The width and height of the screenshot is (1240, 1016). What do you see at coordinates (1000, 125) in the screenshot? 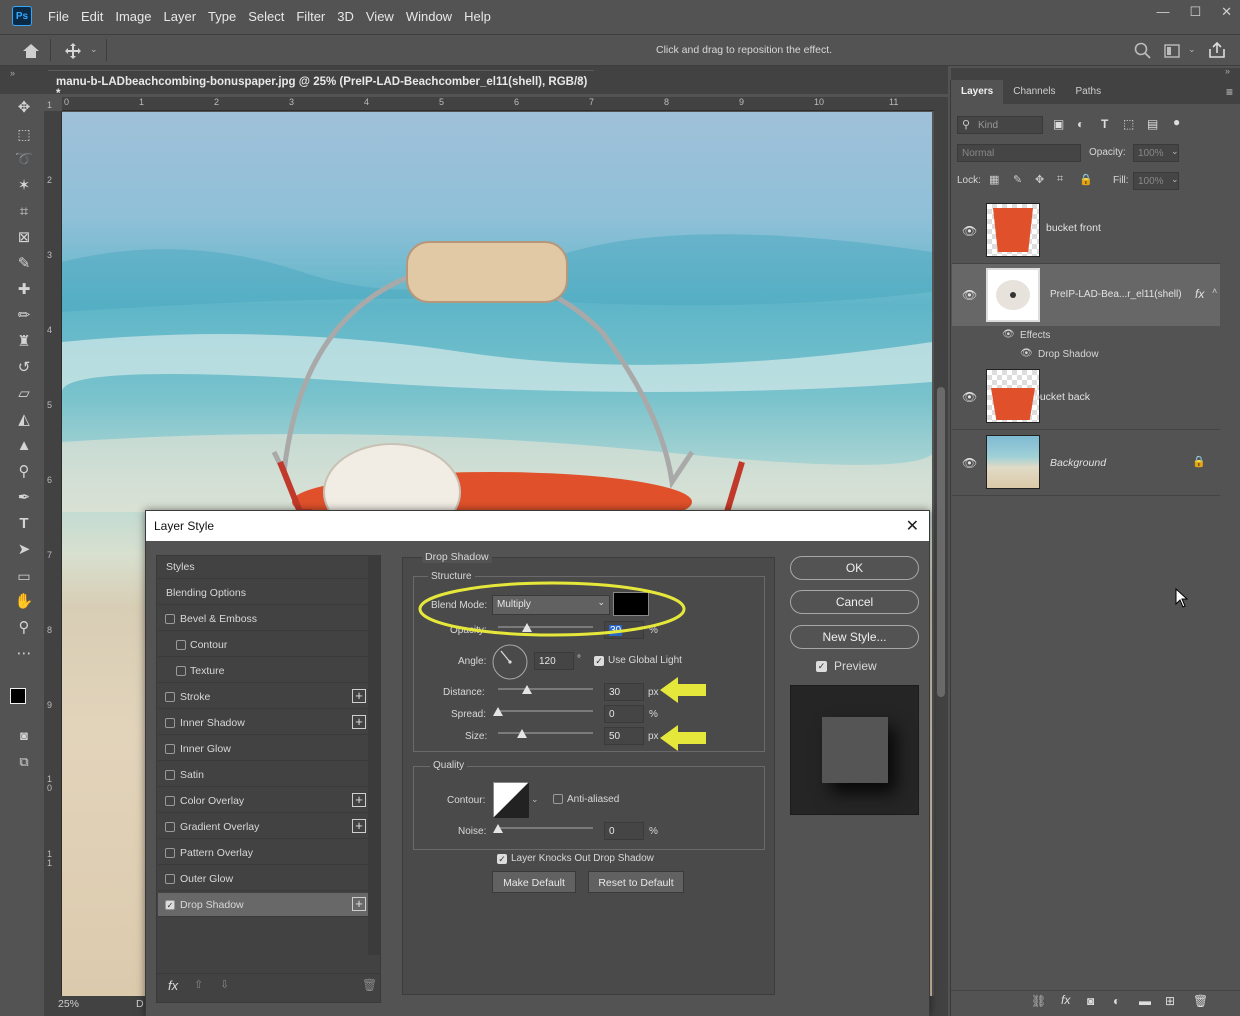
I see `layer-filter-select: ⚲ Kind` at bounding box center [1000, 125].